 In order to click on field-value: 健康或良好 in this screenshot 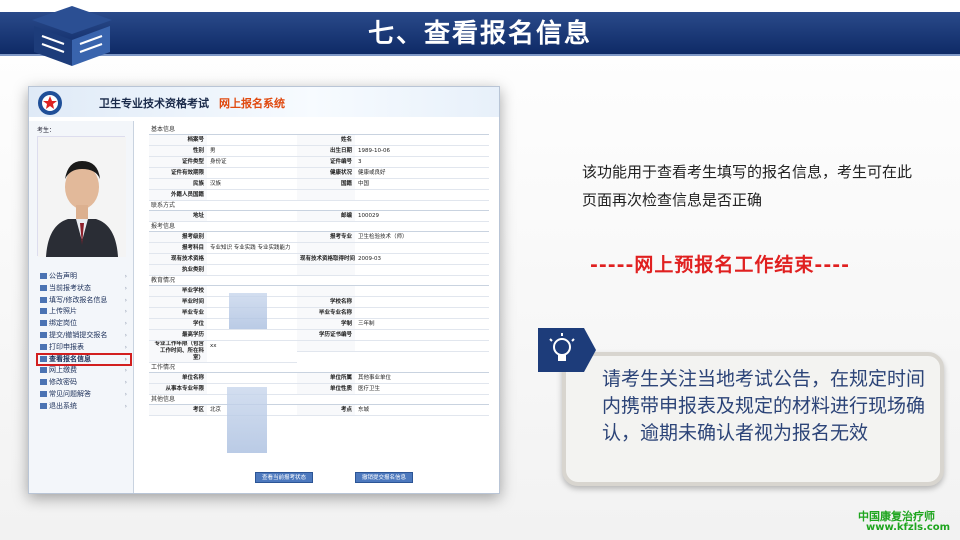, I will do `click(422, 173)`.